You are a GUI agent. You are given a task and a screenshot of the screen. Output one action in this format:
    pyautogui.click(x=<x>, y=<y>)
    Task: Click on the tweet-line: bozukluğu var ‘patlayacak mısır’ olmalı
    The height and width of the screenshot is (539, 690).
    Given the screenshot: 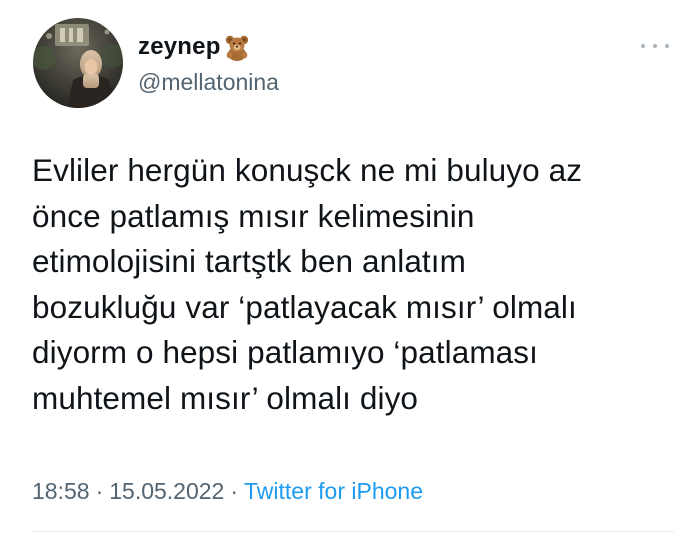 What is the action you would take?
    pyautogui.click(x=304, y=306)
    